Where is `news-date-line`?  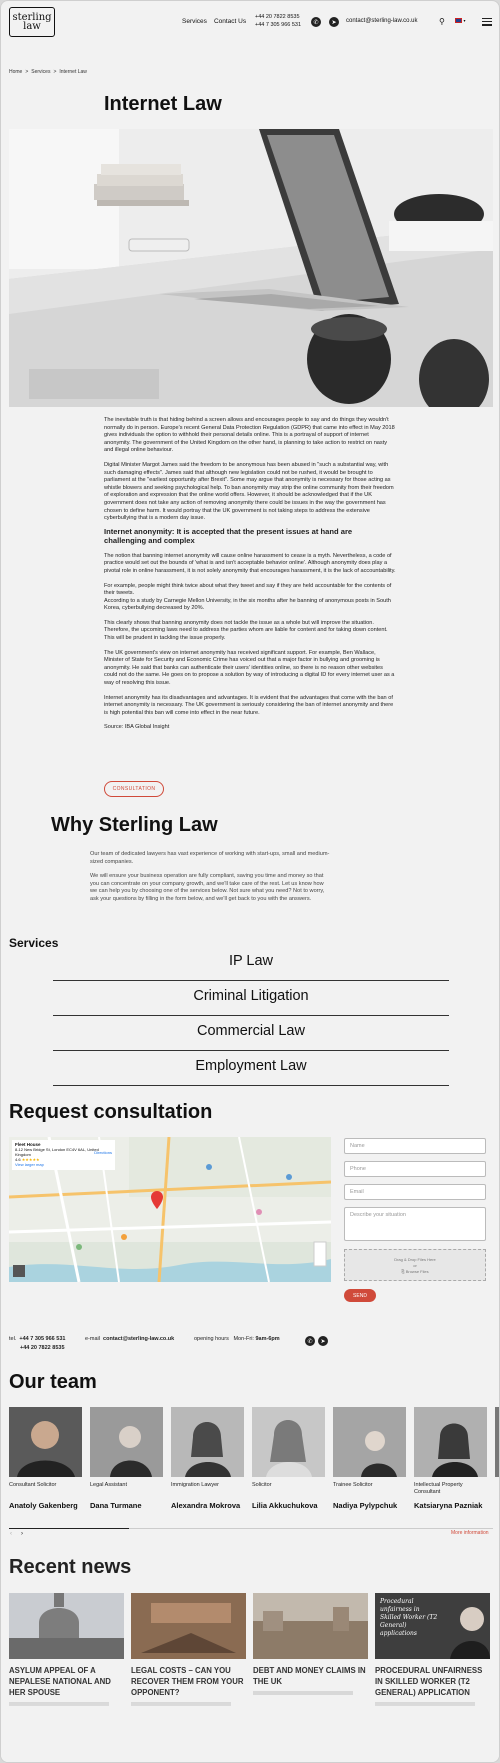 news-date-line is located at coordinates (303, 1693).